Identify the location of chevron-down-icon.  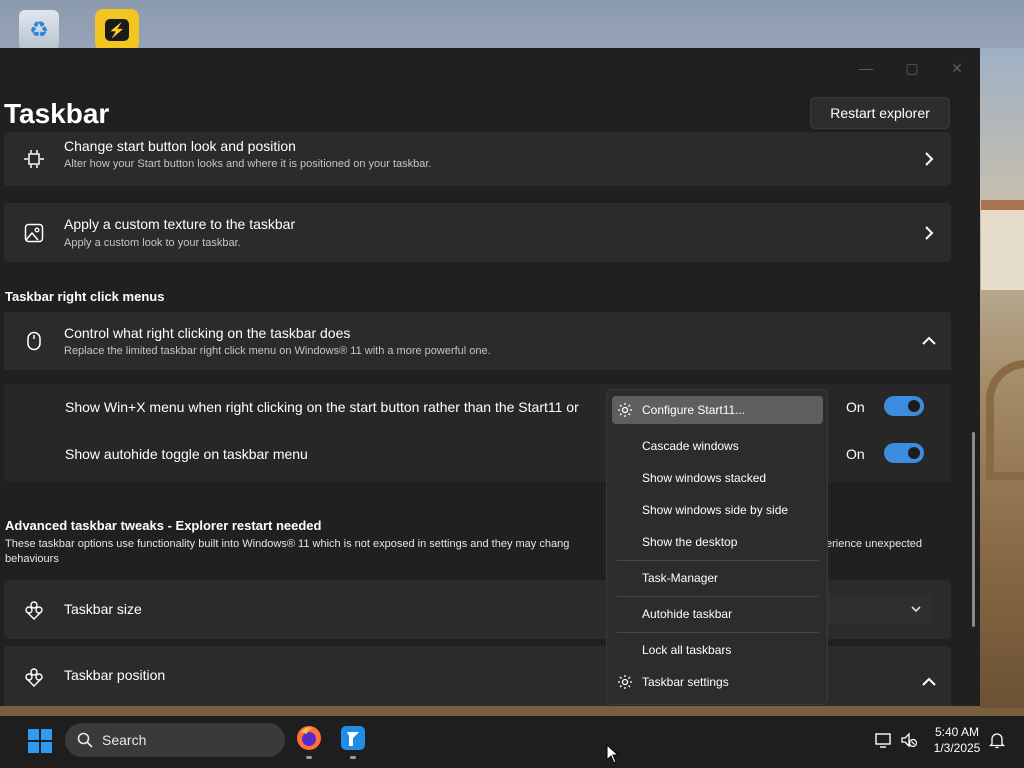
(916, 609).